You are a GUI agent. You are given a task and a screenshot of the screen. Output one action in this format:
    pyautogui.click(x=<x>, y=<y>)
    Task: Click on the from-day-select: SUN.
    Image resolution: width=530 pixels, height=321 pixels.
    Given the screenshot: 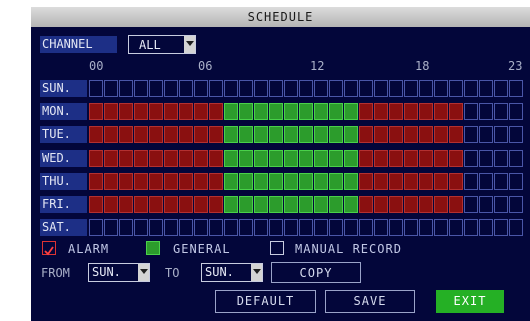 What is the action you would take?
    pyautogui.click(x=119, y=272)
    